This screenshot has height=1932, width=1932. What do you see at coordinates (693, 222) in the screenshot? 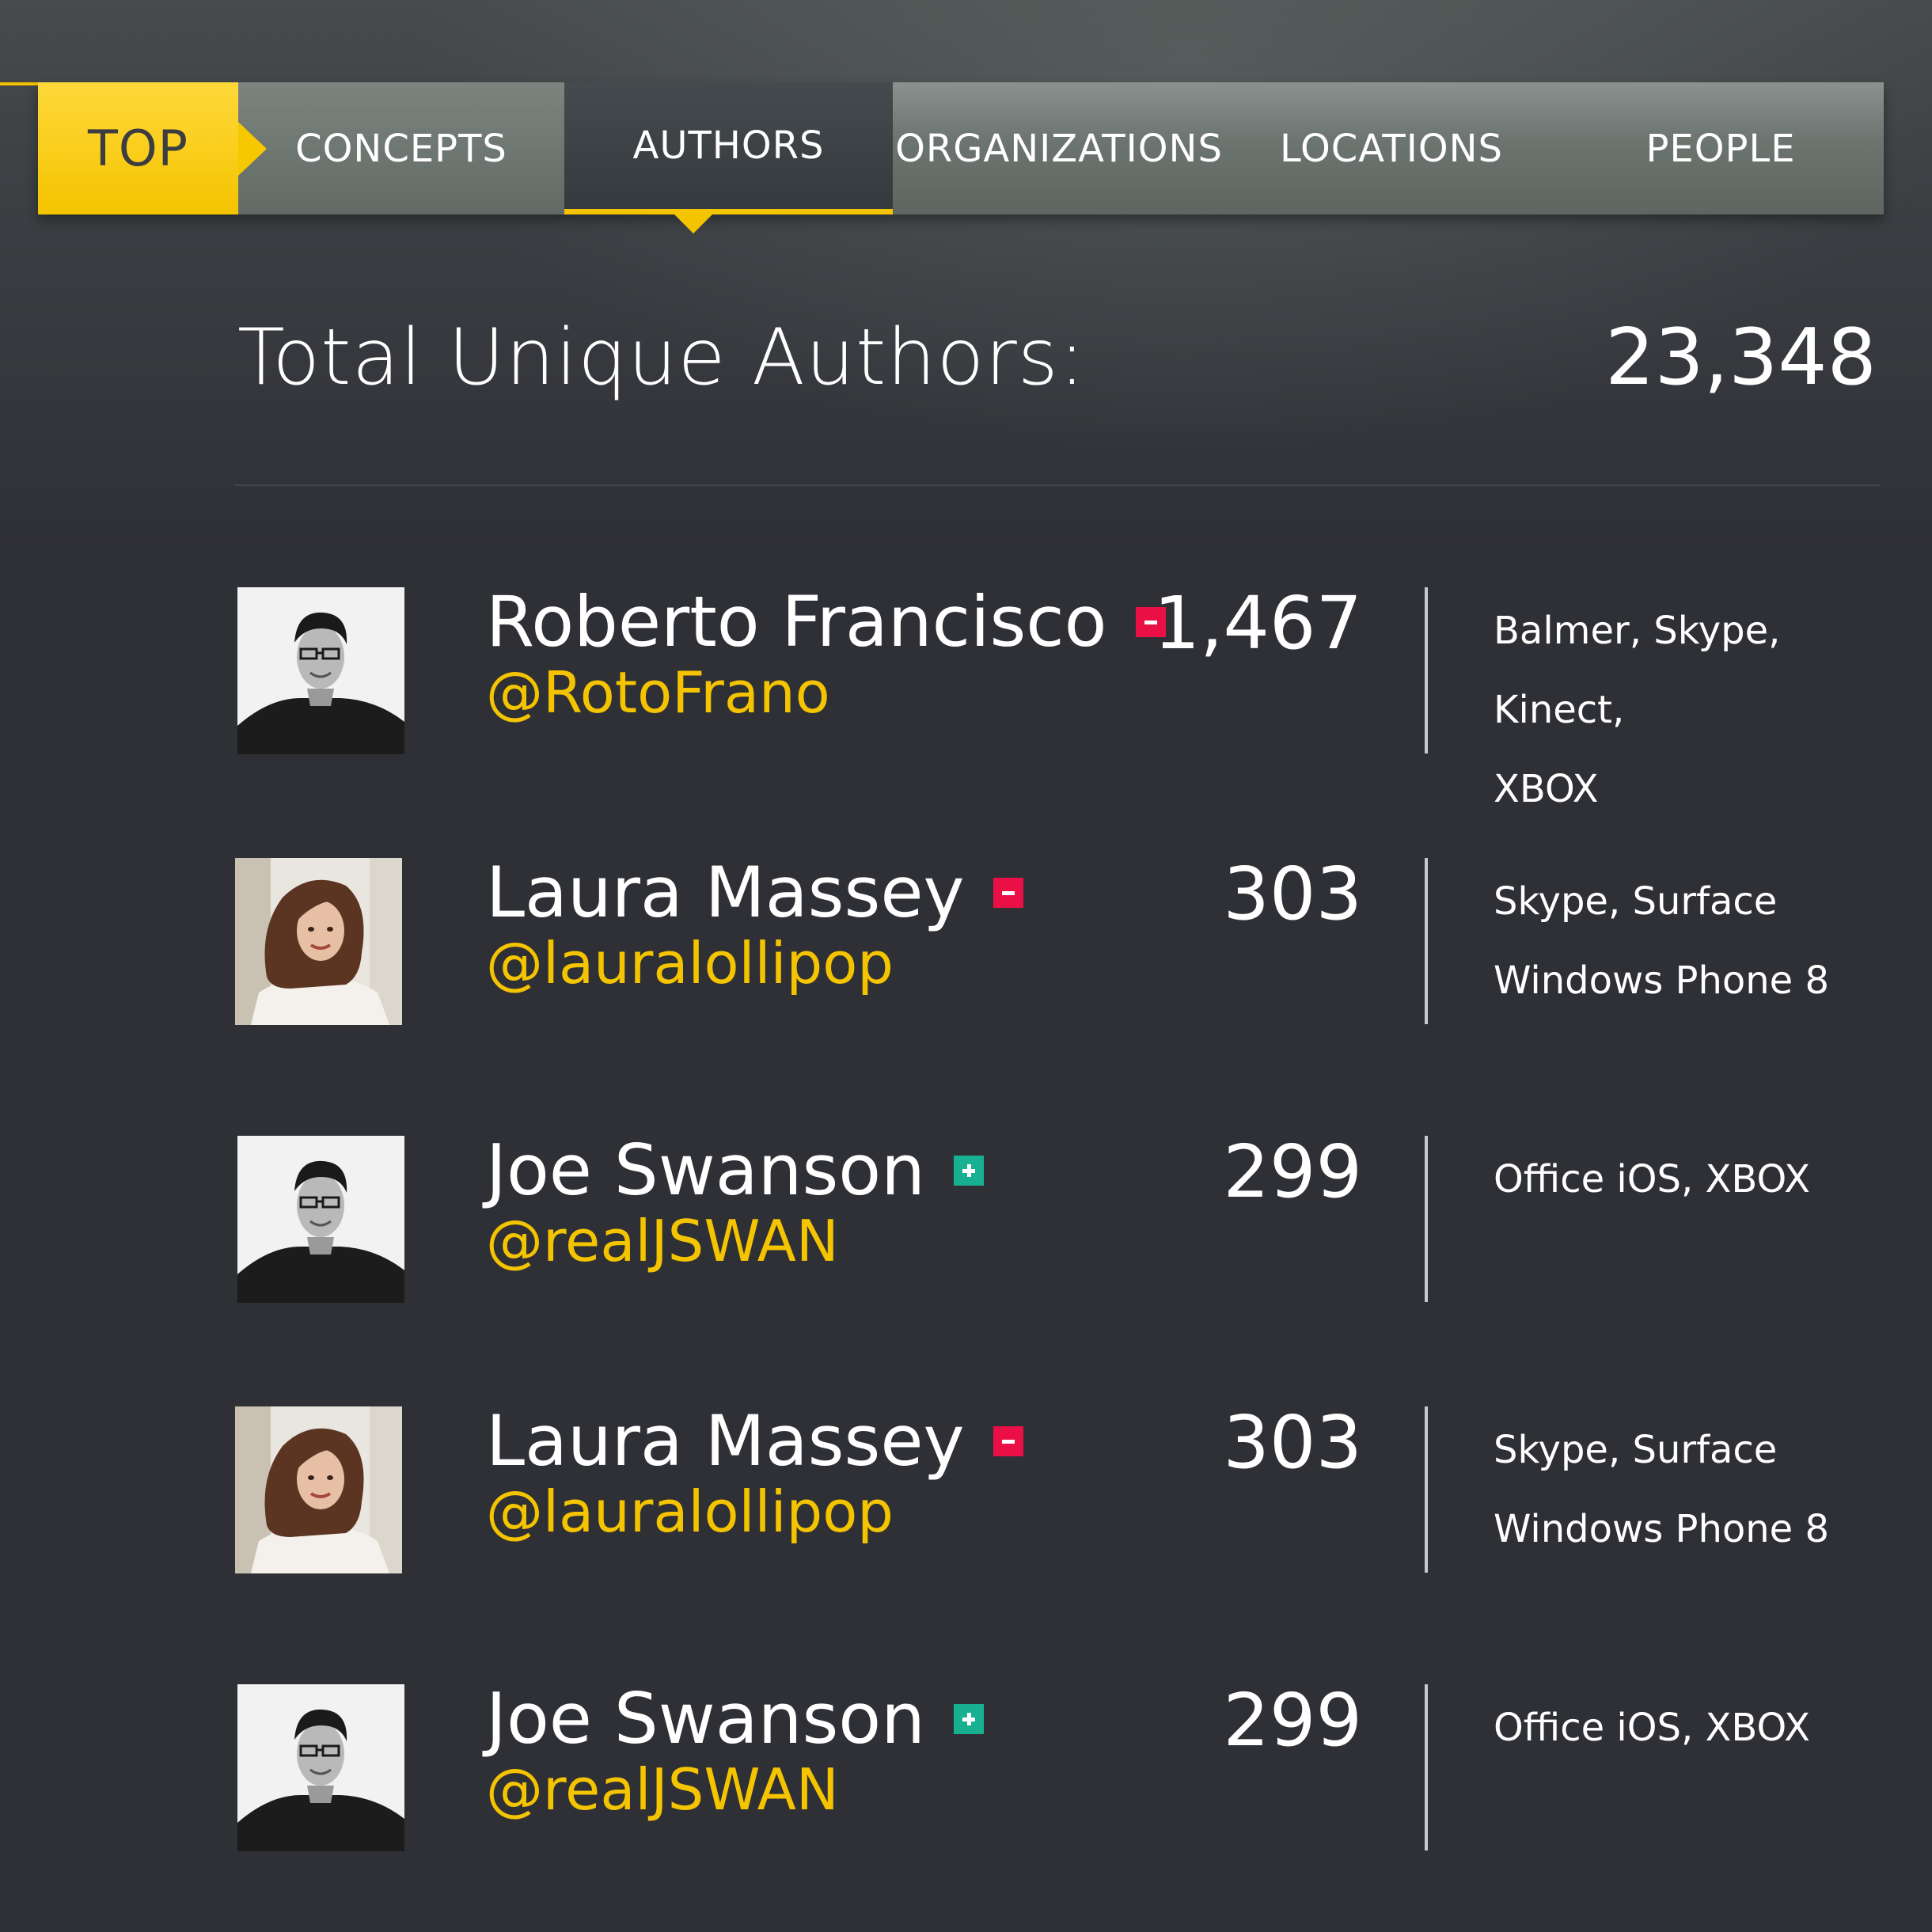
I see `active-tab-caret-icon` at bounding box center [693, 222].